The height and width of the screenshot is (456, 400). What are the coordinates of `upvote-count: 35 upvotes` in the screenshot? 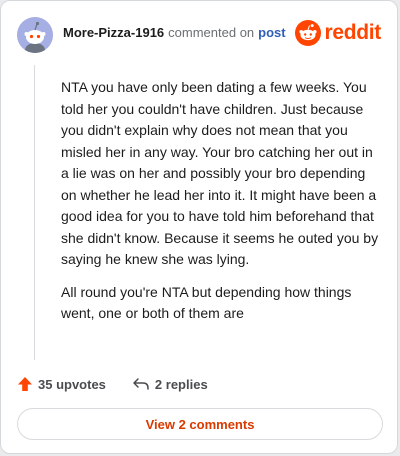 It's located at (72, 384).